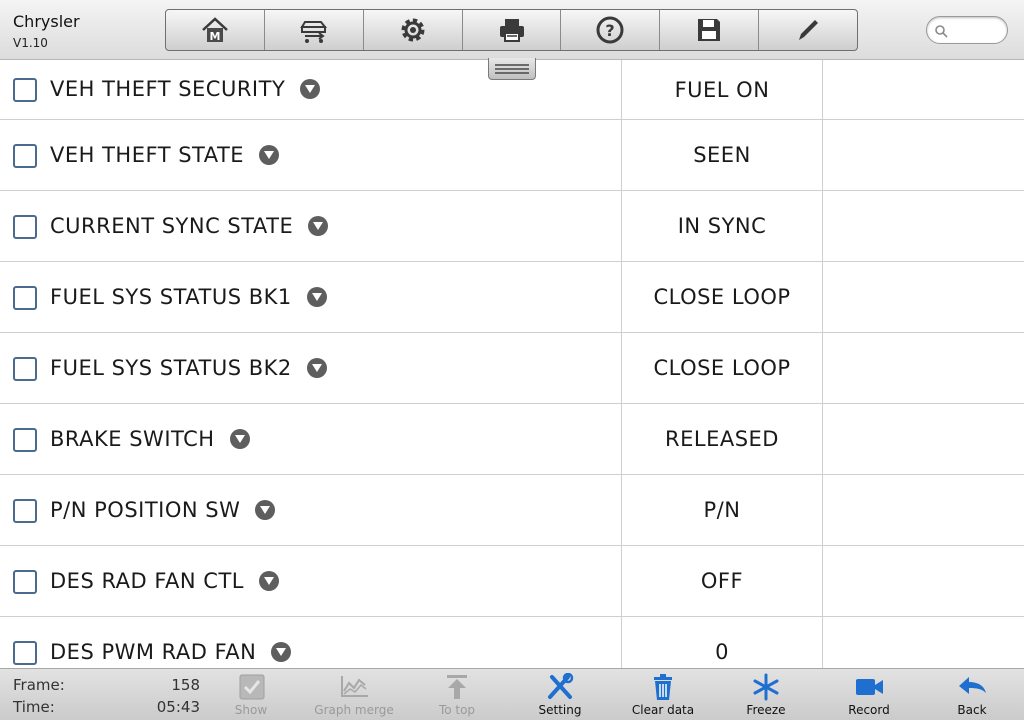 This screenshot has height=720, width=1024. I want to click on setting-button: Setting, so click(560, 696).